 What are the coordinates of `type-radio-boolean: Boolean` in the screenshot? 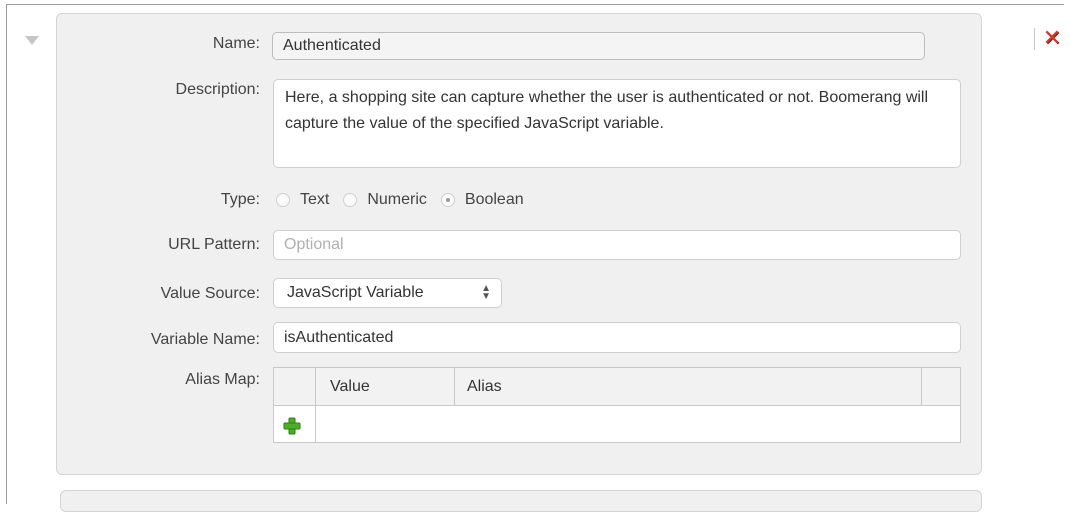 It's located at (482, 200).